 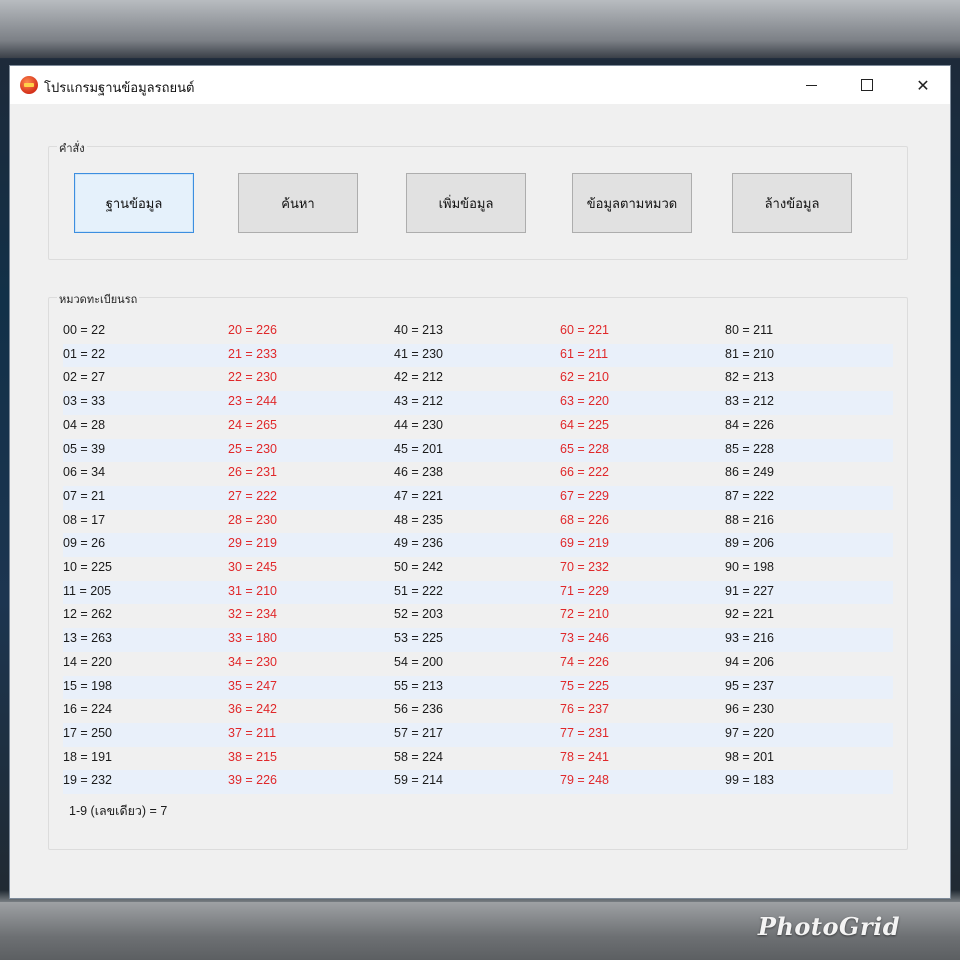 What do you see at coordinates (478, 427) in the screenshot?
I see `table-row: 04 = 28 24 = 265 44 = 230 64 = 225 84 = 226` at bounding box center [478, 427].